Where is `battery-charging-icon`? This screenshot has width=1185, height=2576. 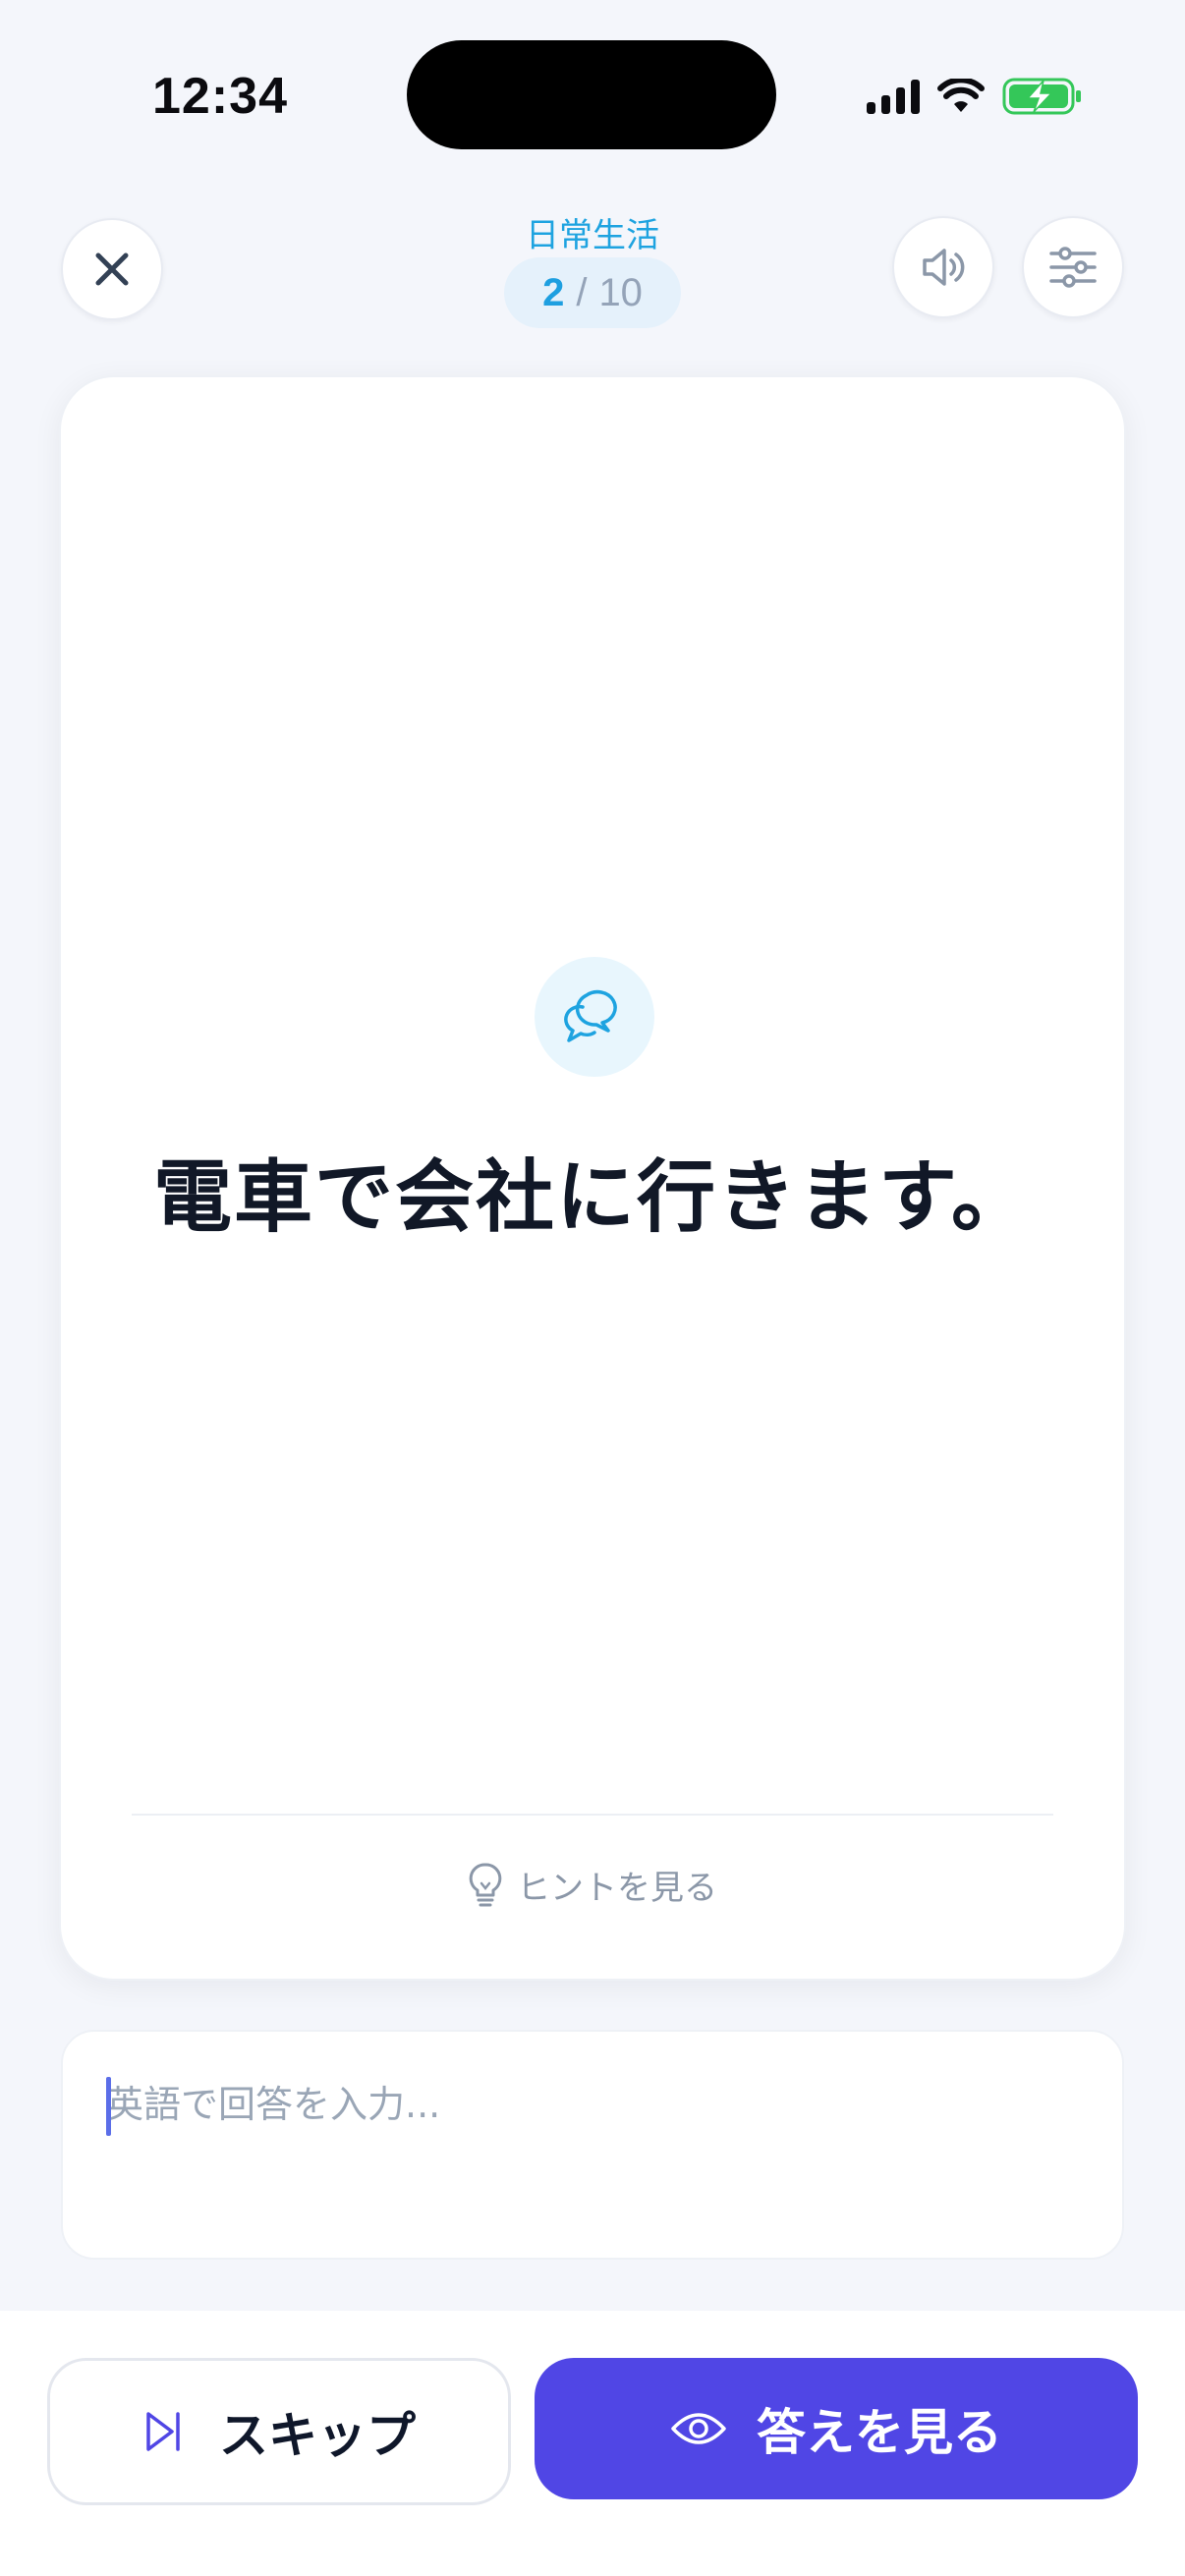 battery-charging-icon is located at coordinates (1041, 96).